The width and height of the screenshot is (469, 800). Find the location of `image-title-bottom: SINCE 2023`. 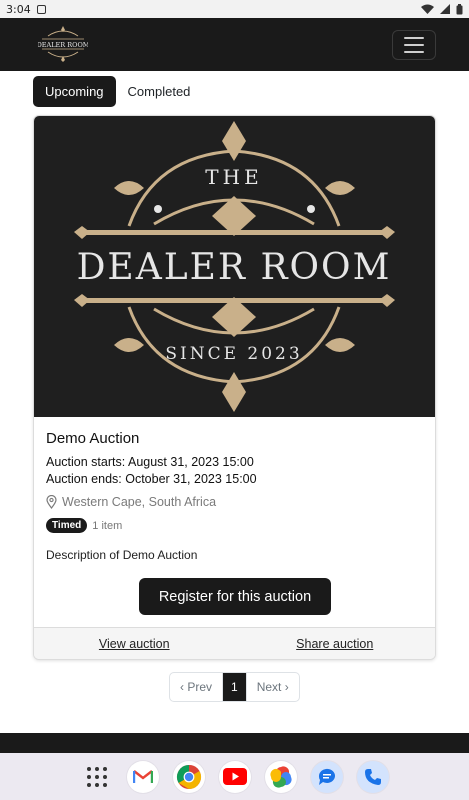

image-title-bottom: SINCE 2023 is located at coordinates (233, 354).